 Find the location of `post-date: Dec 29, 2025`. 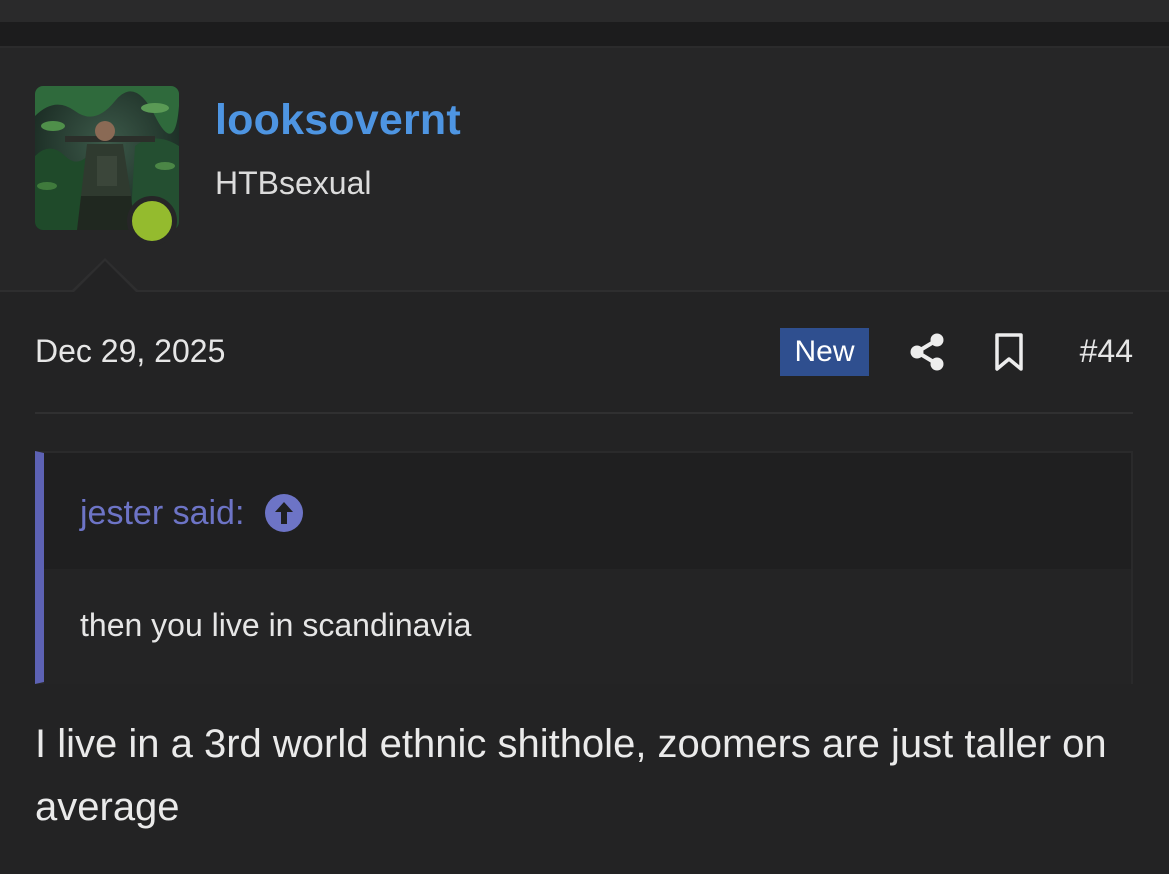

post-date: Dec 29, 2025 is located at coordinates (130, 351).